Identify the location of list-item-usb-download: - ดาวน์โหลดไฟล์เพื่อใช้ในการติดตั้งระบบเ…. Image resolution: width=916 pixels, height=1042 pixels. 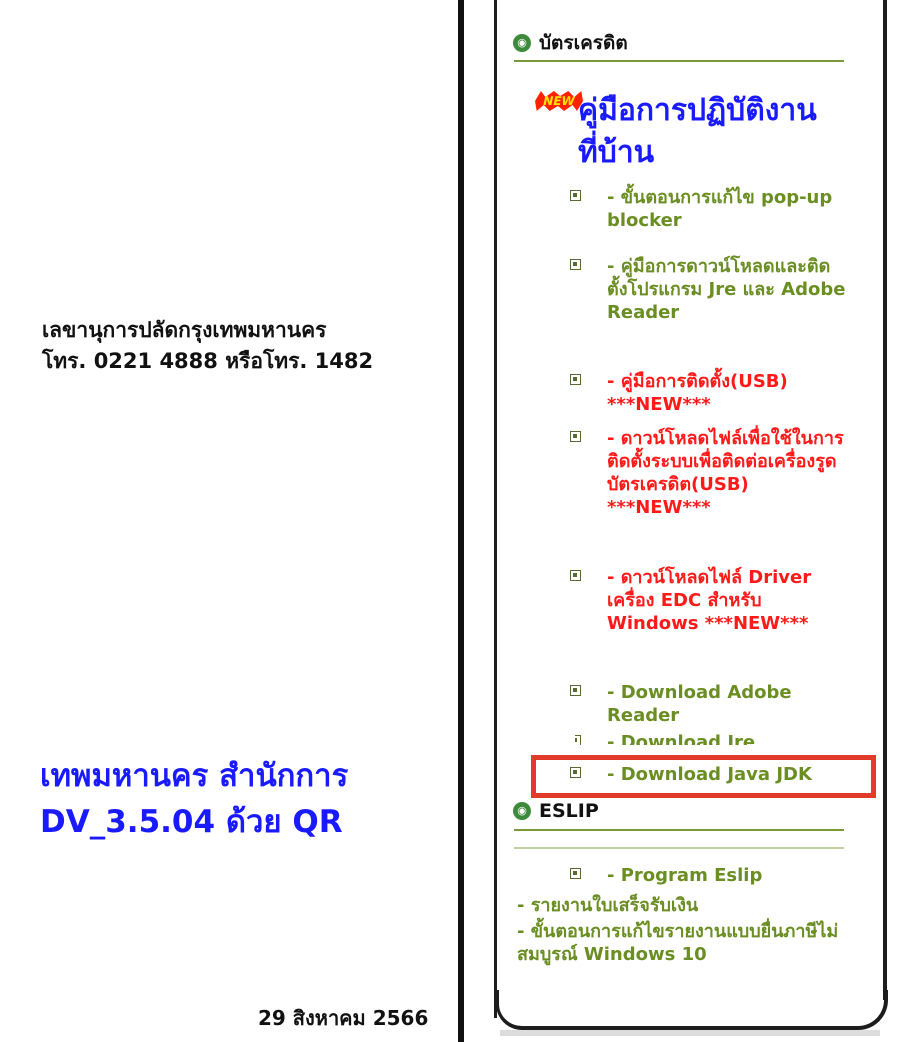
(710, 473).